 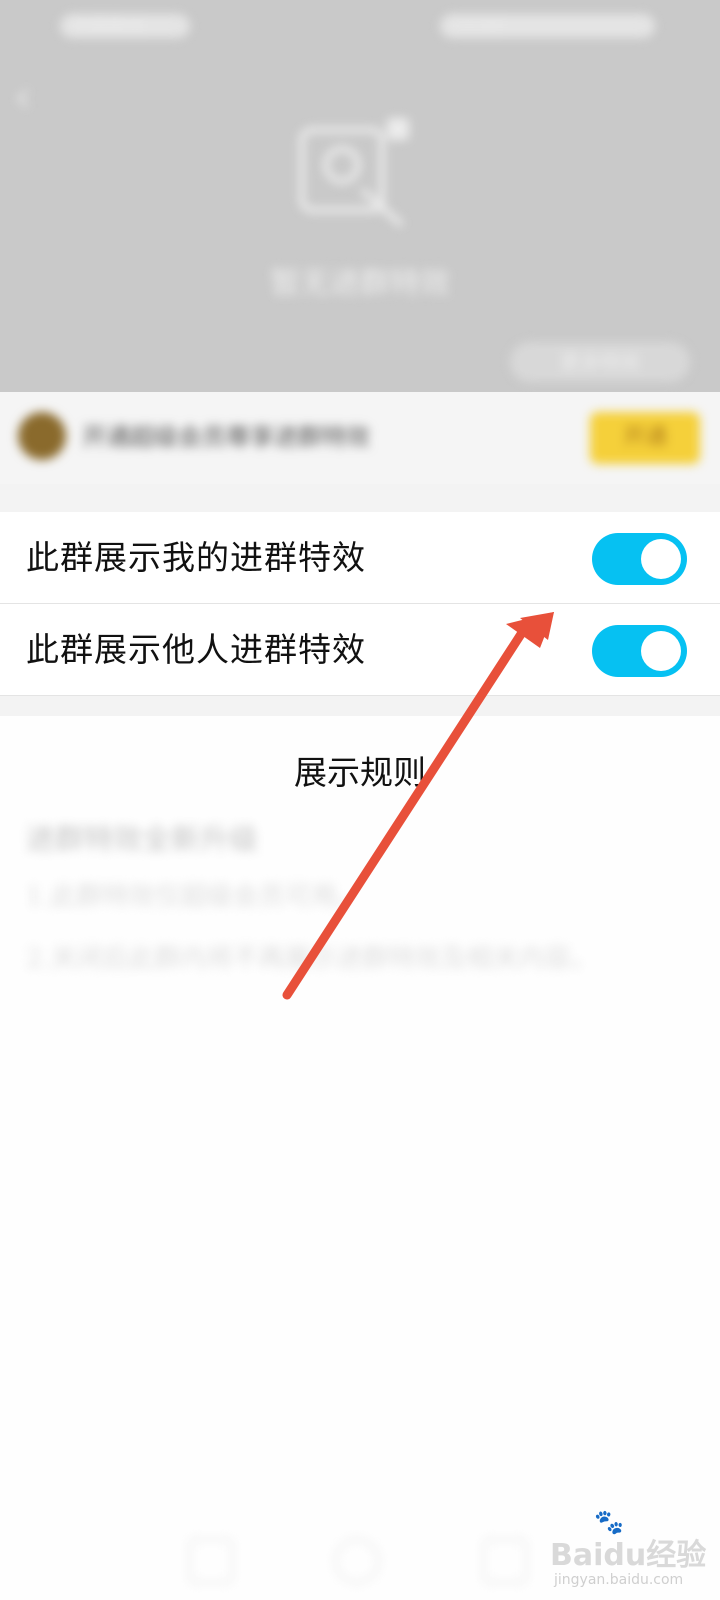 I want to click on status-bar-left: 中国移动, so click(x=125, y=26).